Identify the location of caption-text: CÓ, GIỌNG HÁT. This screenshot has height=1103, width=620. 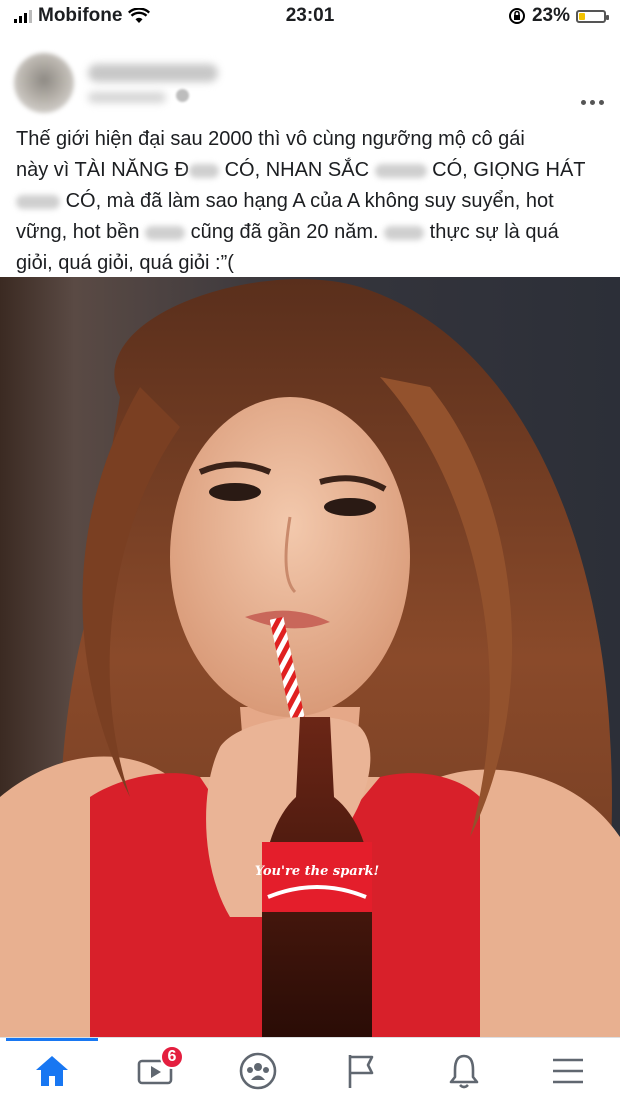
(509, 170).